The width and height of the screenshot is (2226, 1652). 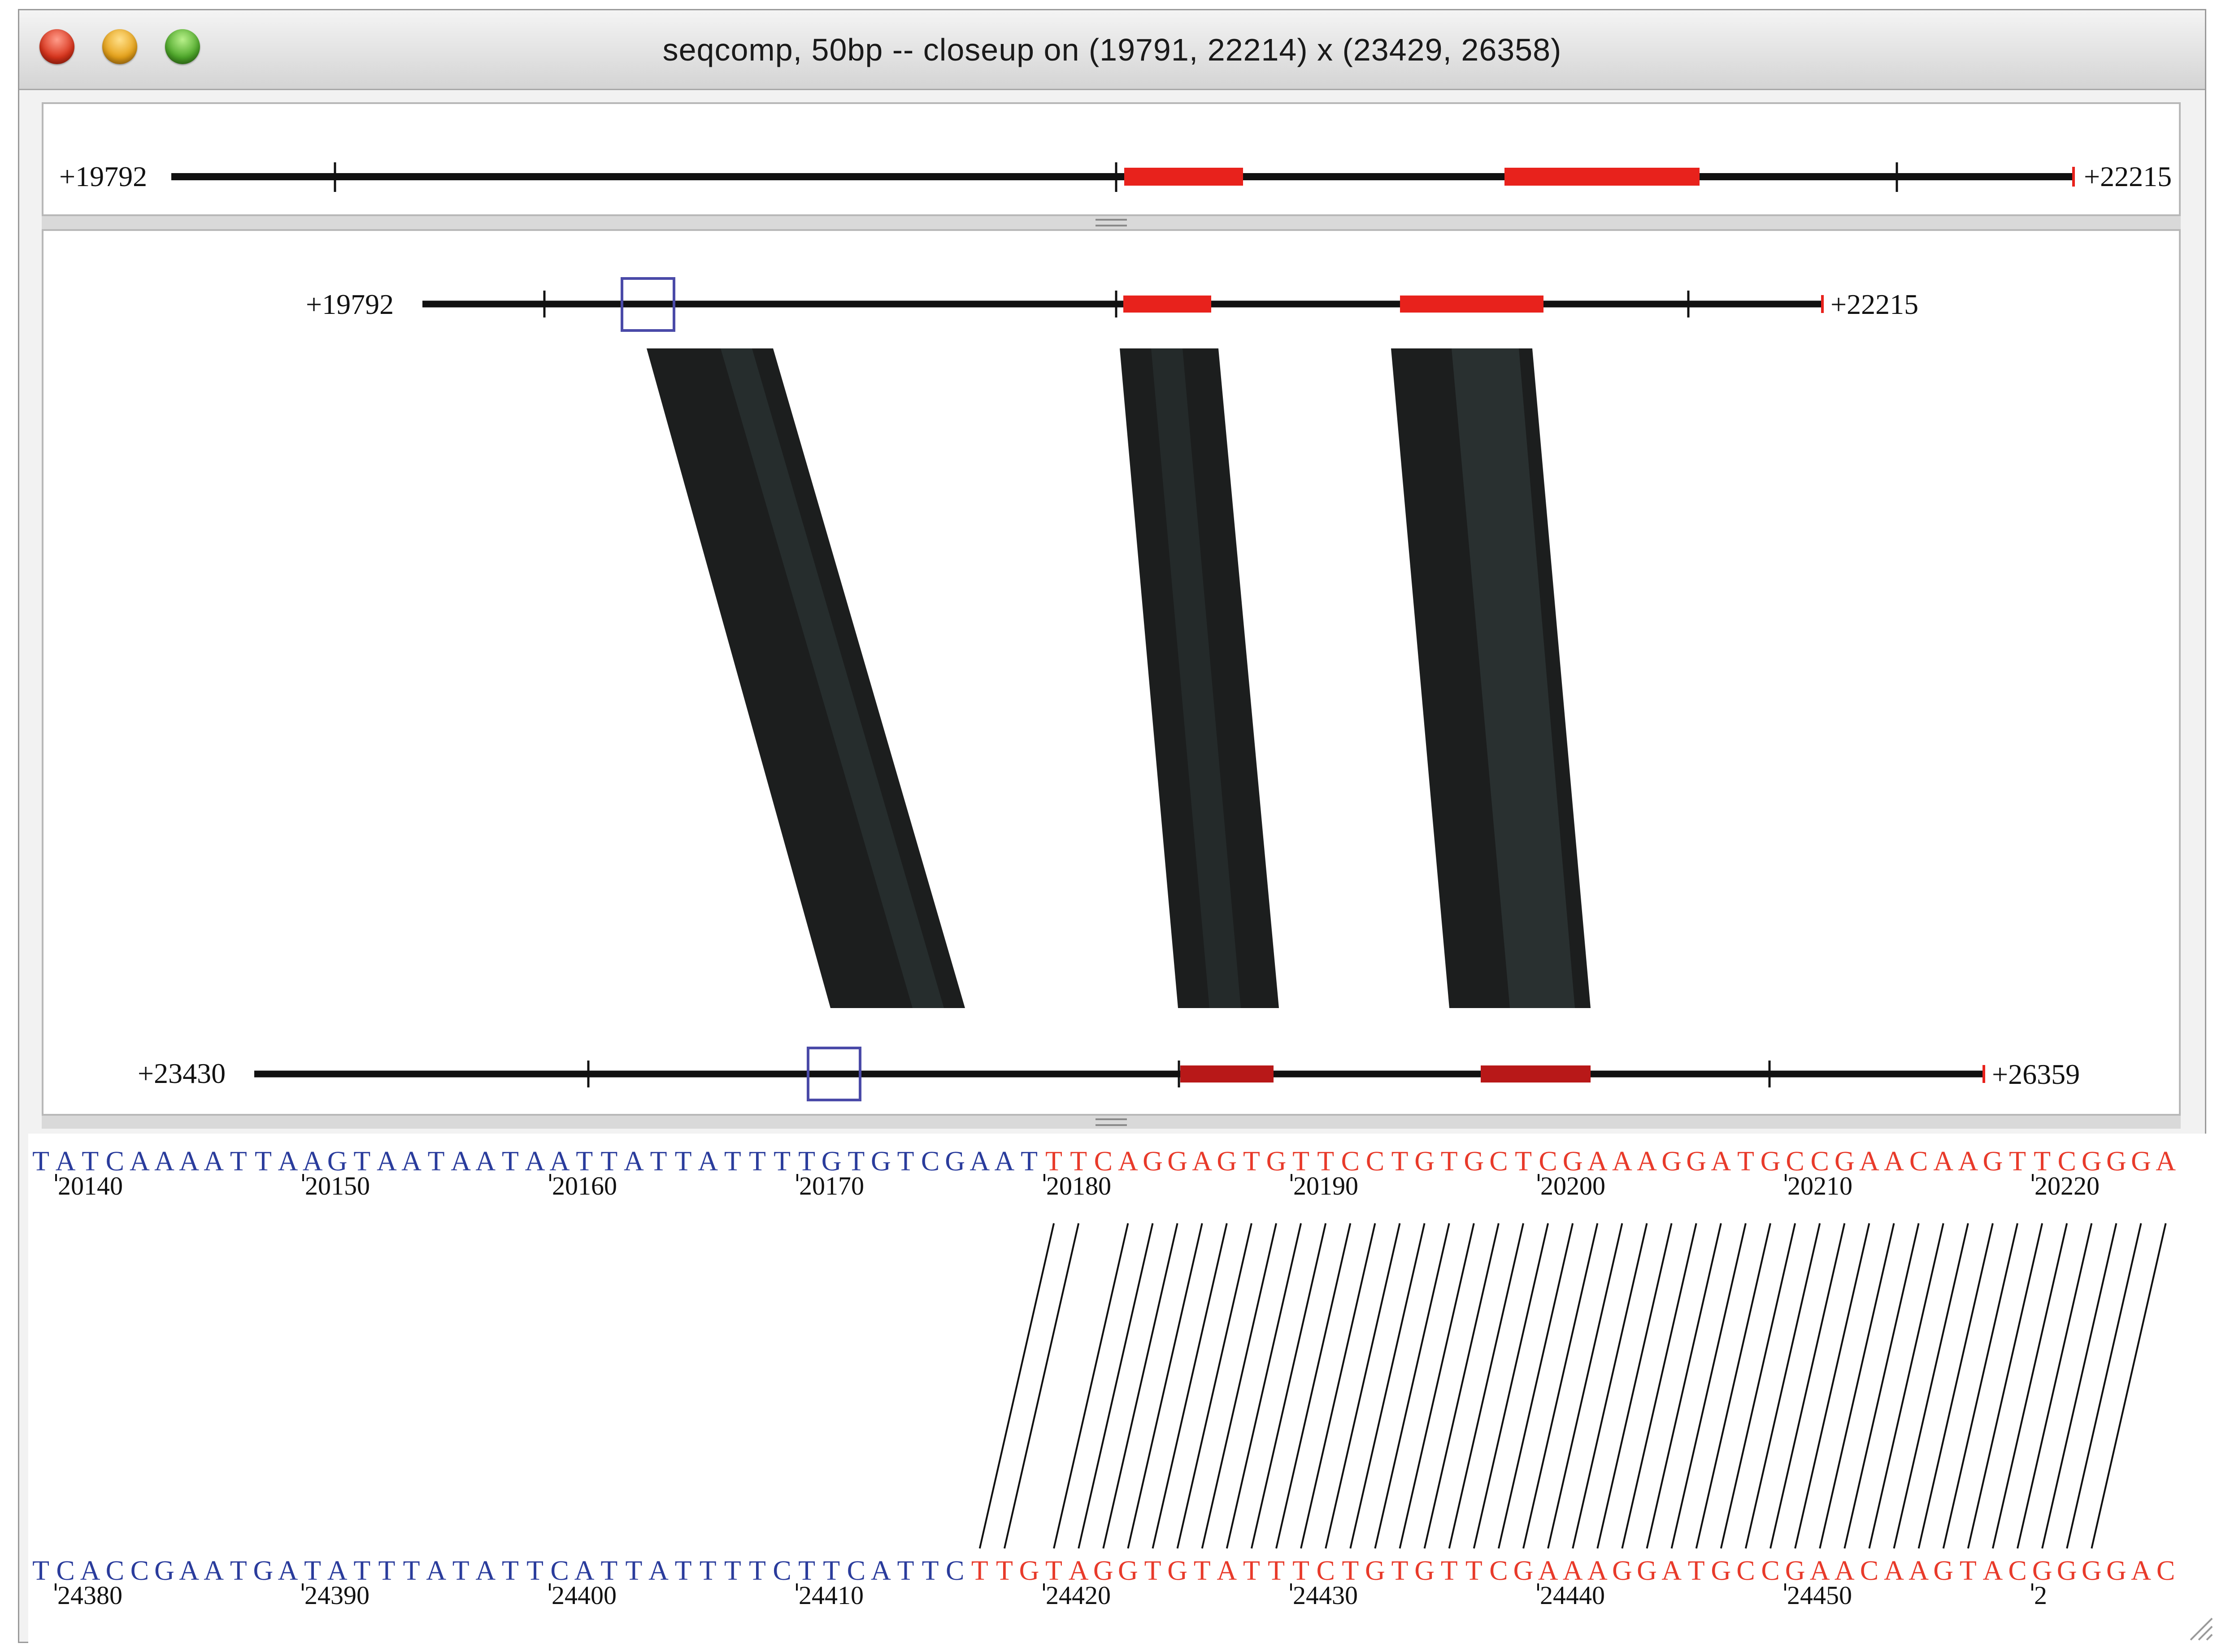 I want to click on bottom-position-label: 24420, so click(x=1079, y=1595).